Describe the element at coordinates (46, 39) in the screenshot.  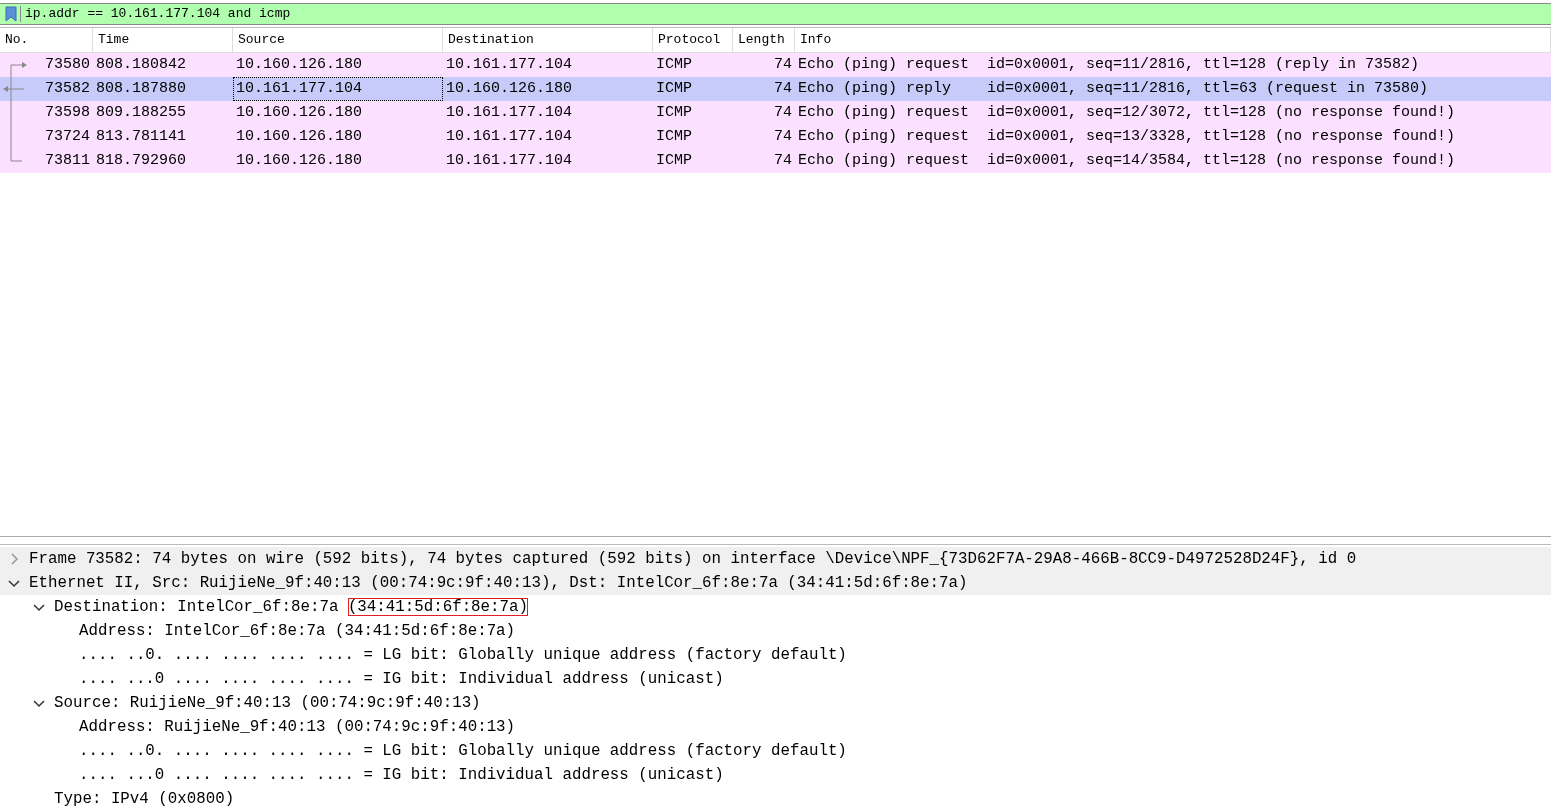
I see `column-header: No.` at that location.